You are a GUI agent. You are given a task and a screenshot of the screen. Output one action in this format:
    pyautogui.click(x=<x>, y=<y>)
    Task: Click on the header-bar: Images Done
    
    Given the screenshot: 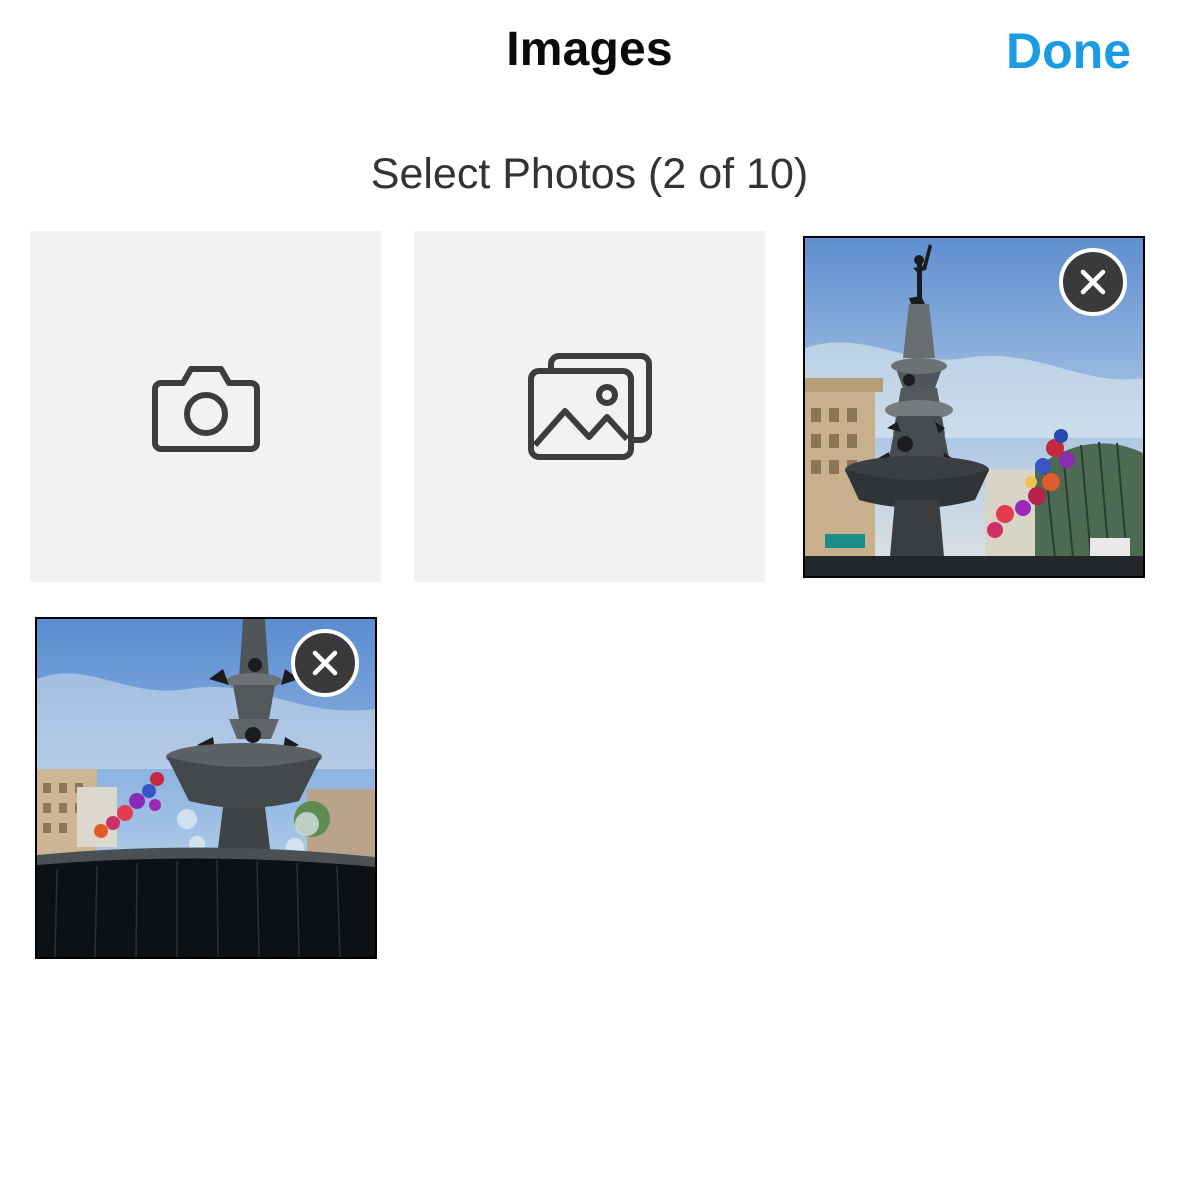 What is the action you would take?
    pyautogui.click(x=589, y=55)
    